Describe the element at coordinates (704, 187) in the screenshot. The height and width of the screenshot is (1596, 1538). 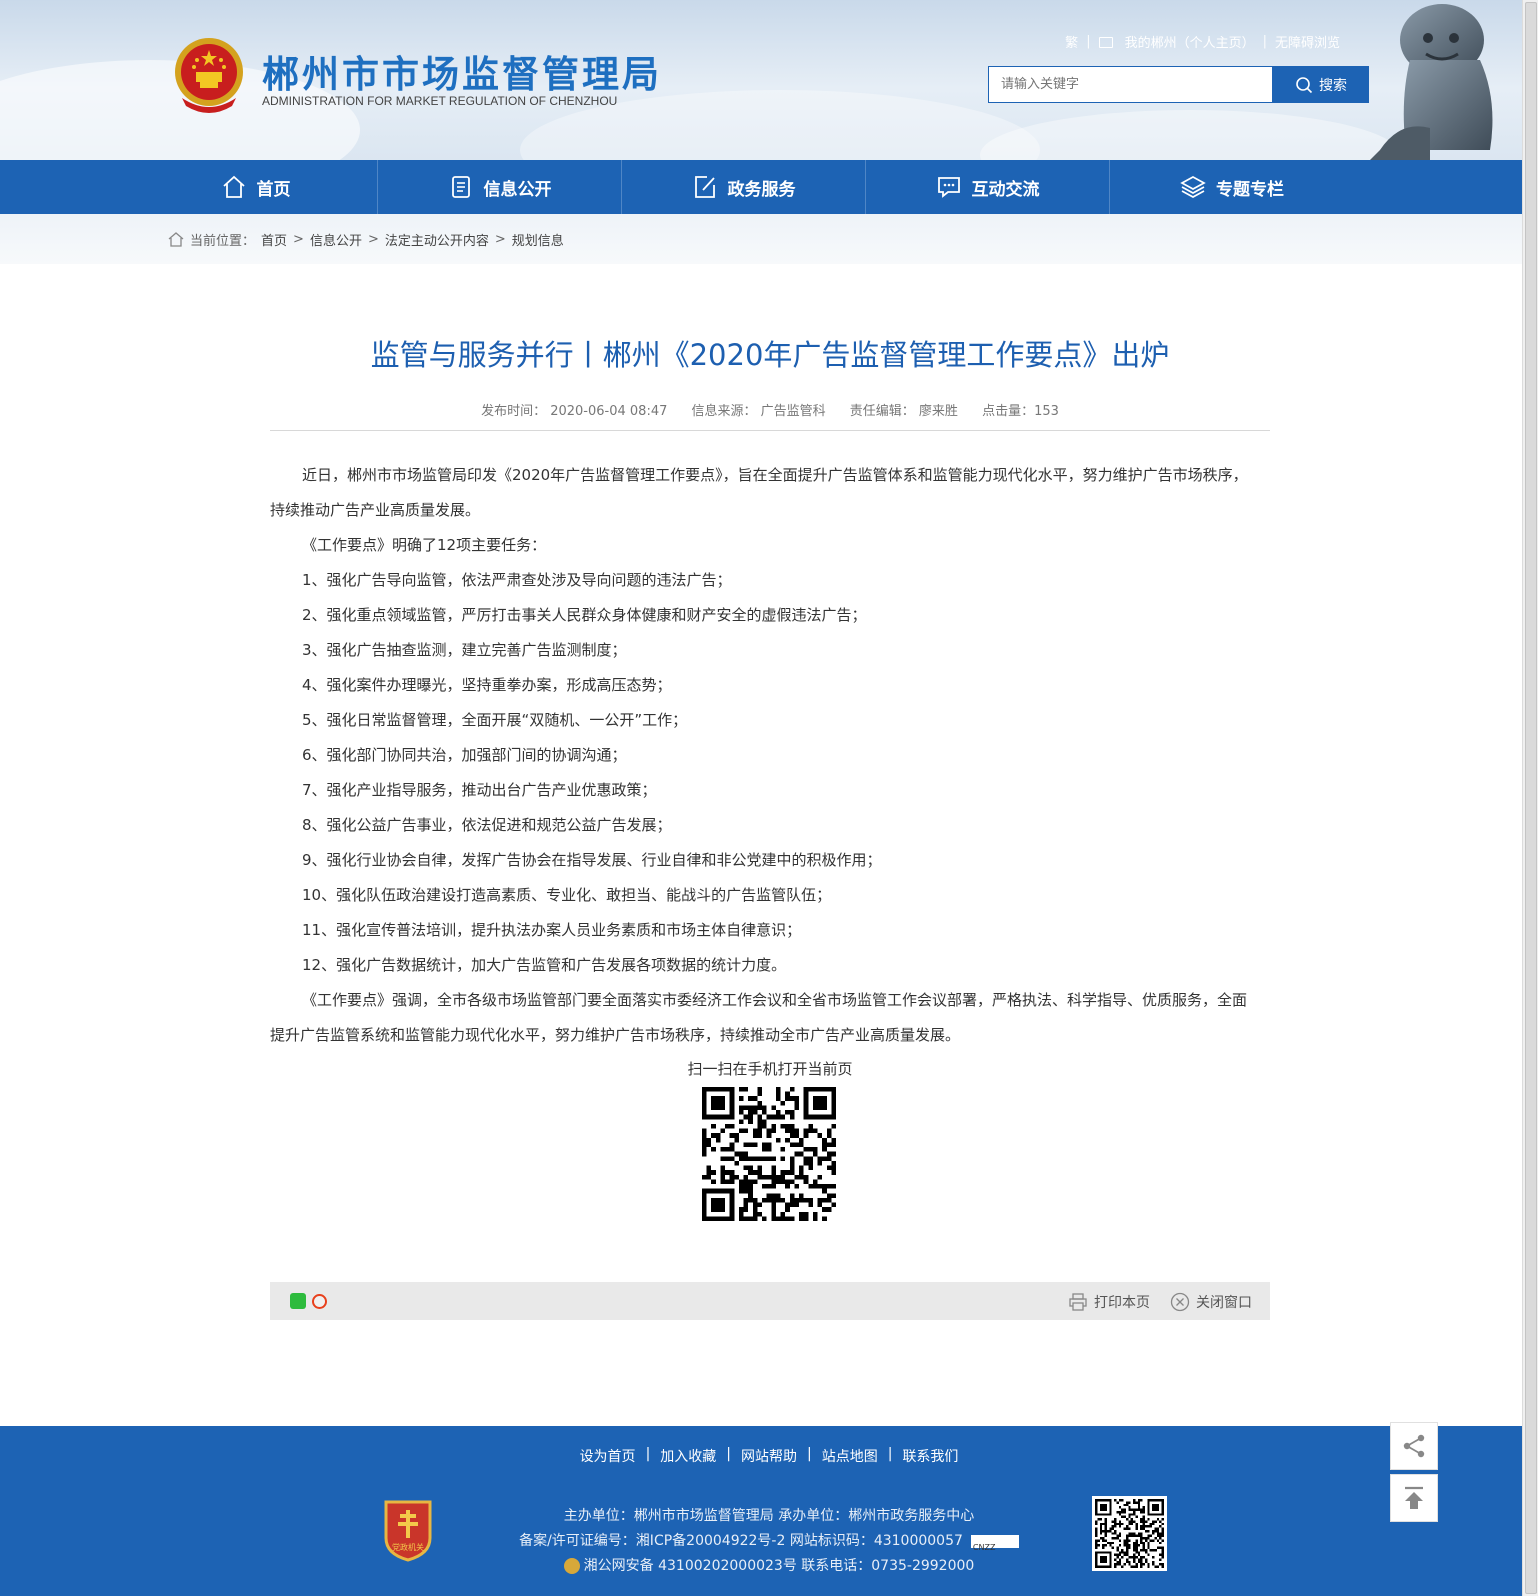
I see `edit-icon` at that location.